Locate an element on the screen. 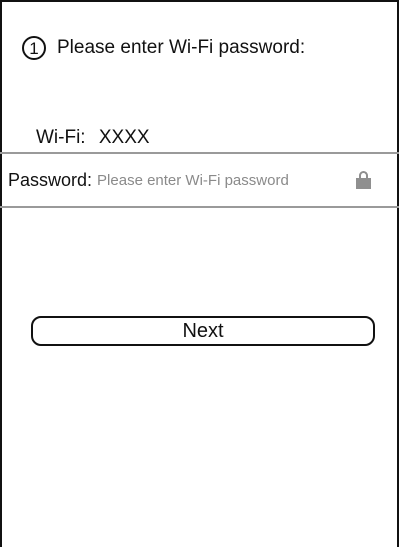  password-row: Password: is located at coordinates (199, 180).